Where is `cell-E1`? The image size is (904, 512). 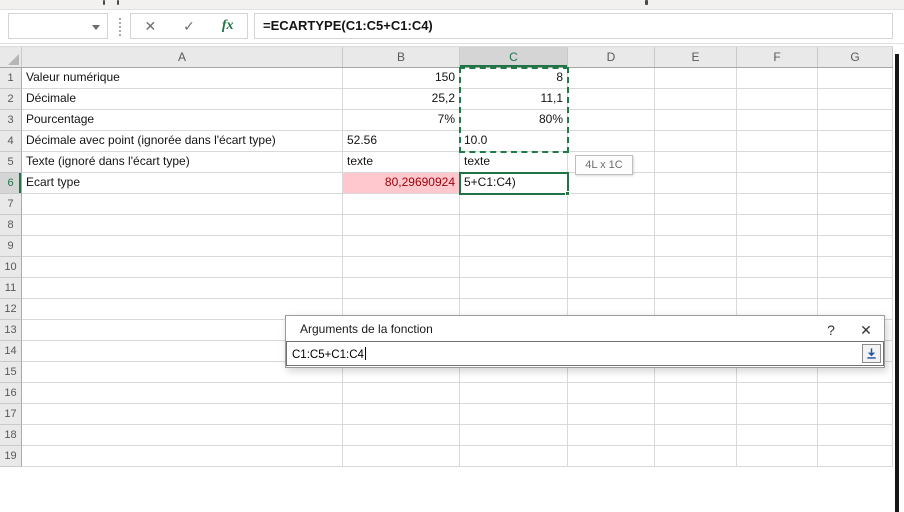 cell-E1 is located at coordinates (696, 78).